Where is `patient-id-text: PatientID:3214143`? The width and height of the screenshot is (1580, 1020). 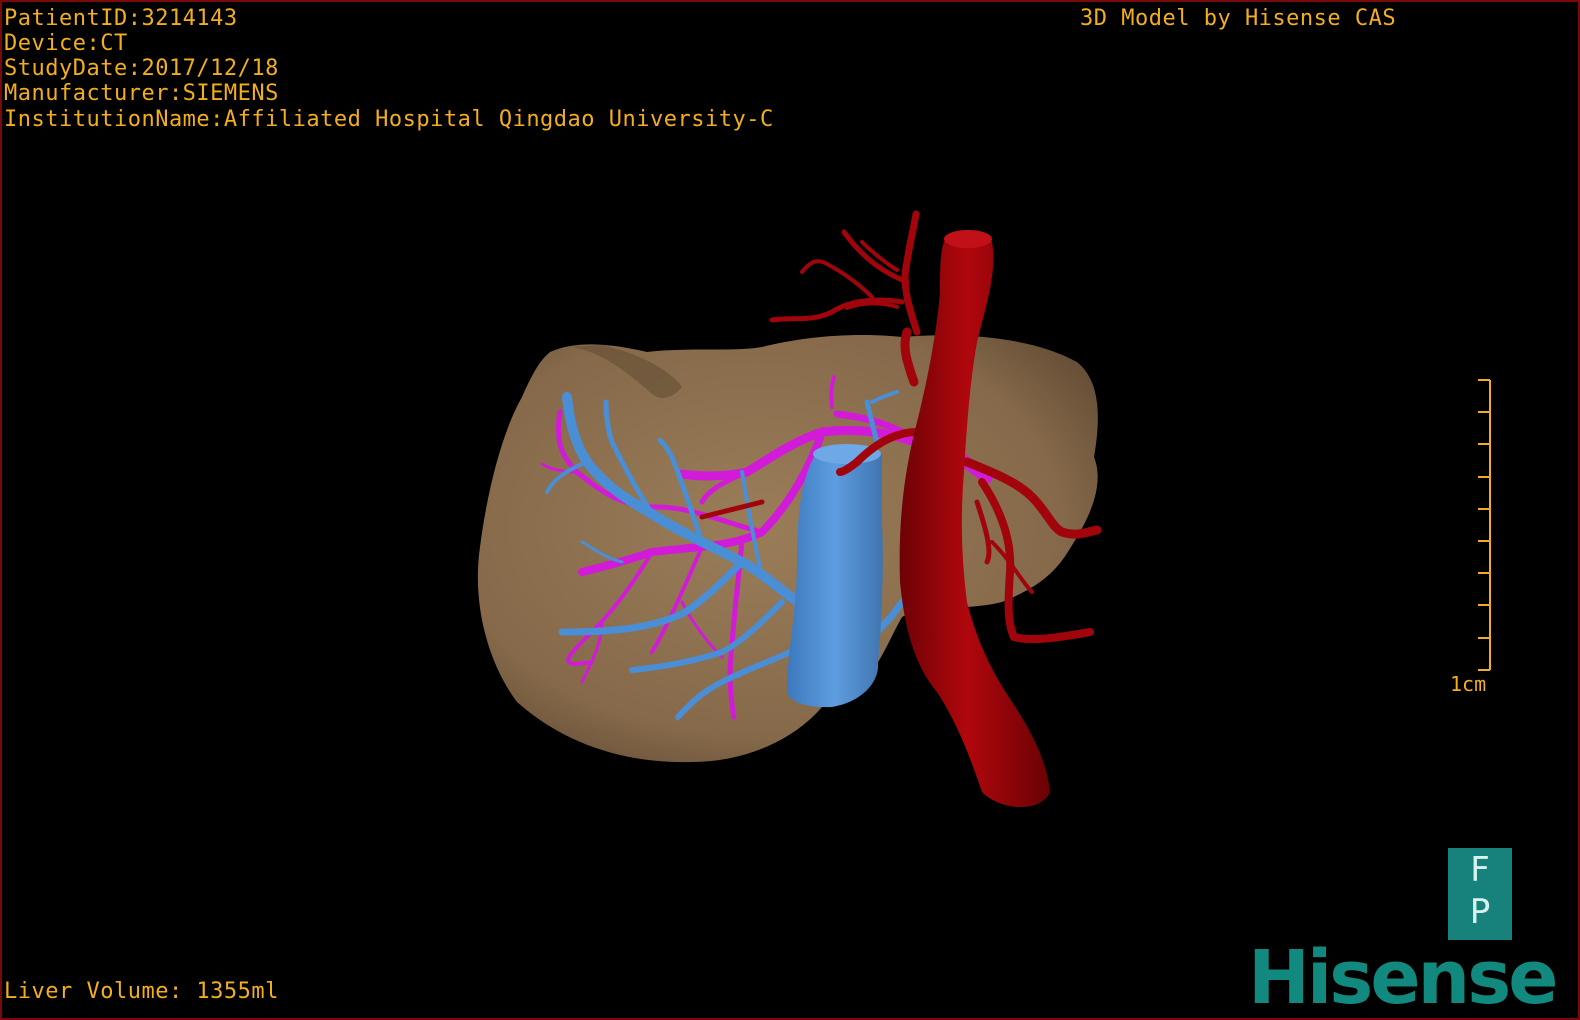 patient-id-text: PatientID:3214143 is located at coordinates (121, 18).